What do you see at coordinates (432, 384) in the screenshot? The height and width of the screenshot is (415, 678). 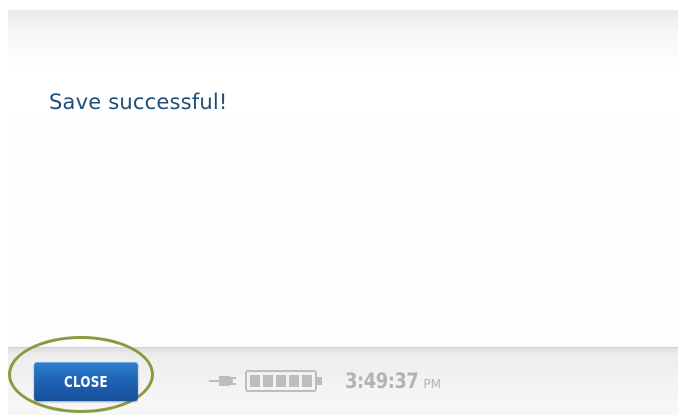 I see `clock-ampm: PM` at bounding box center [432, 384].